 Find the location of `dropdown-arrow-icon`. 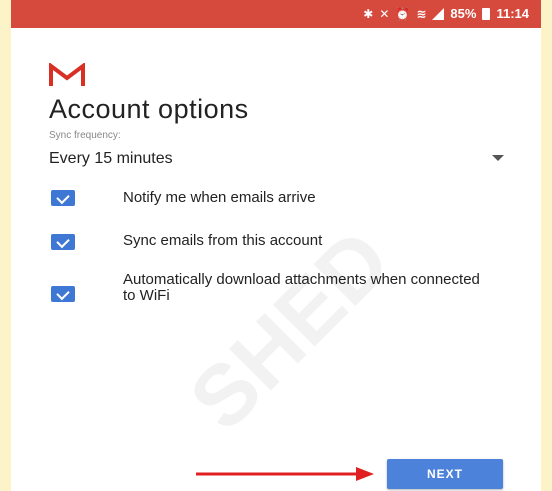

dropdown-arrow-icon is located at coordinates (498, 158).